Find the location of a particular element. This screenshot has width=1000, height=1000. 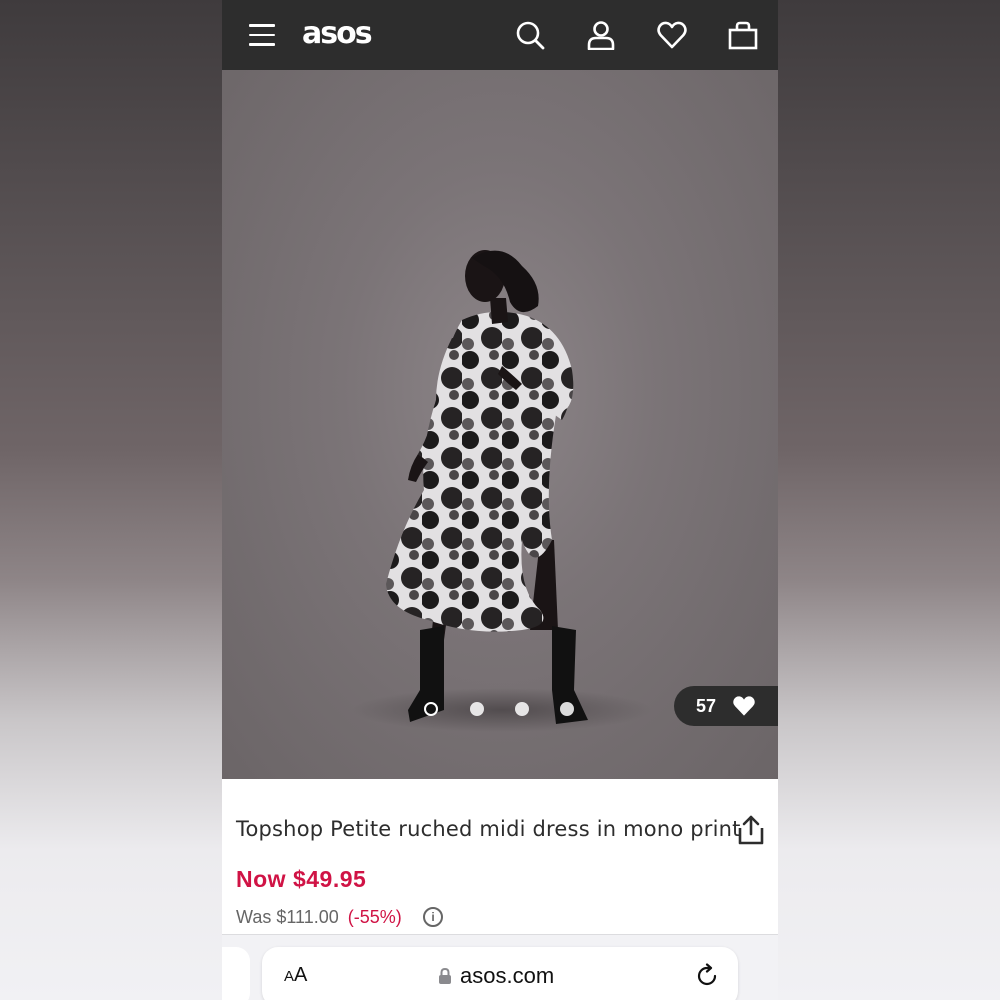

original-price: Was $111.00 (-55%) is located at coordinates (319, 917).